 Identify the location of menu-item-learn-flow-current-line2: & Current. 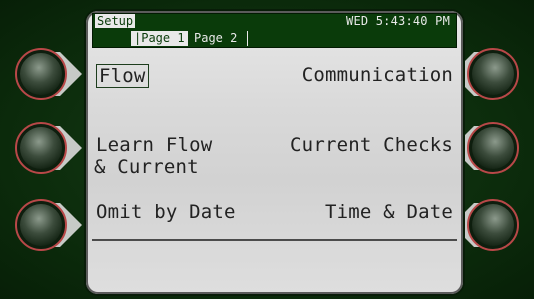
(146, 167).